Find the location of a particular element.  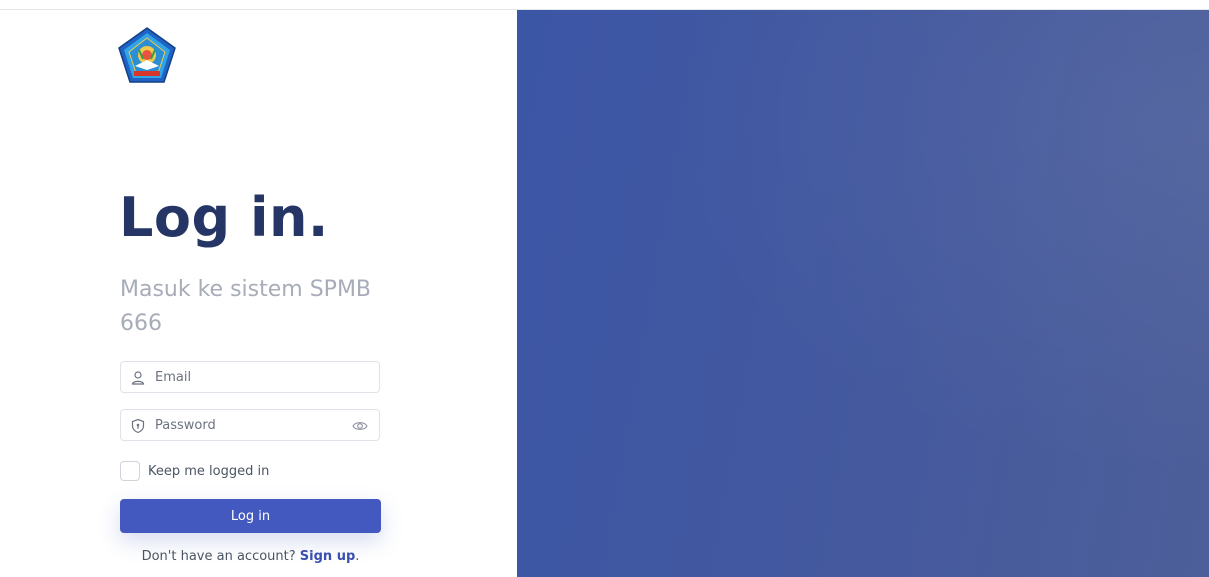

remember-me: Keep me logged in is located at coordinates (194, 471).